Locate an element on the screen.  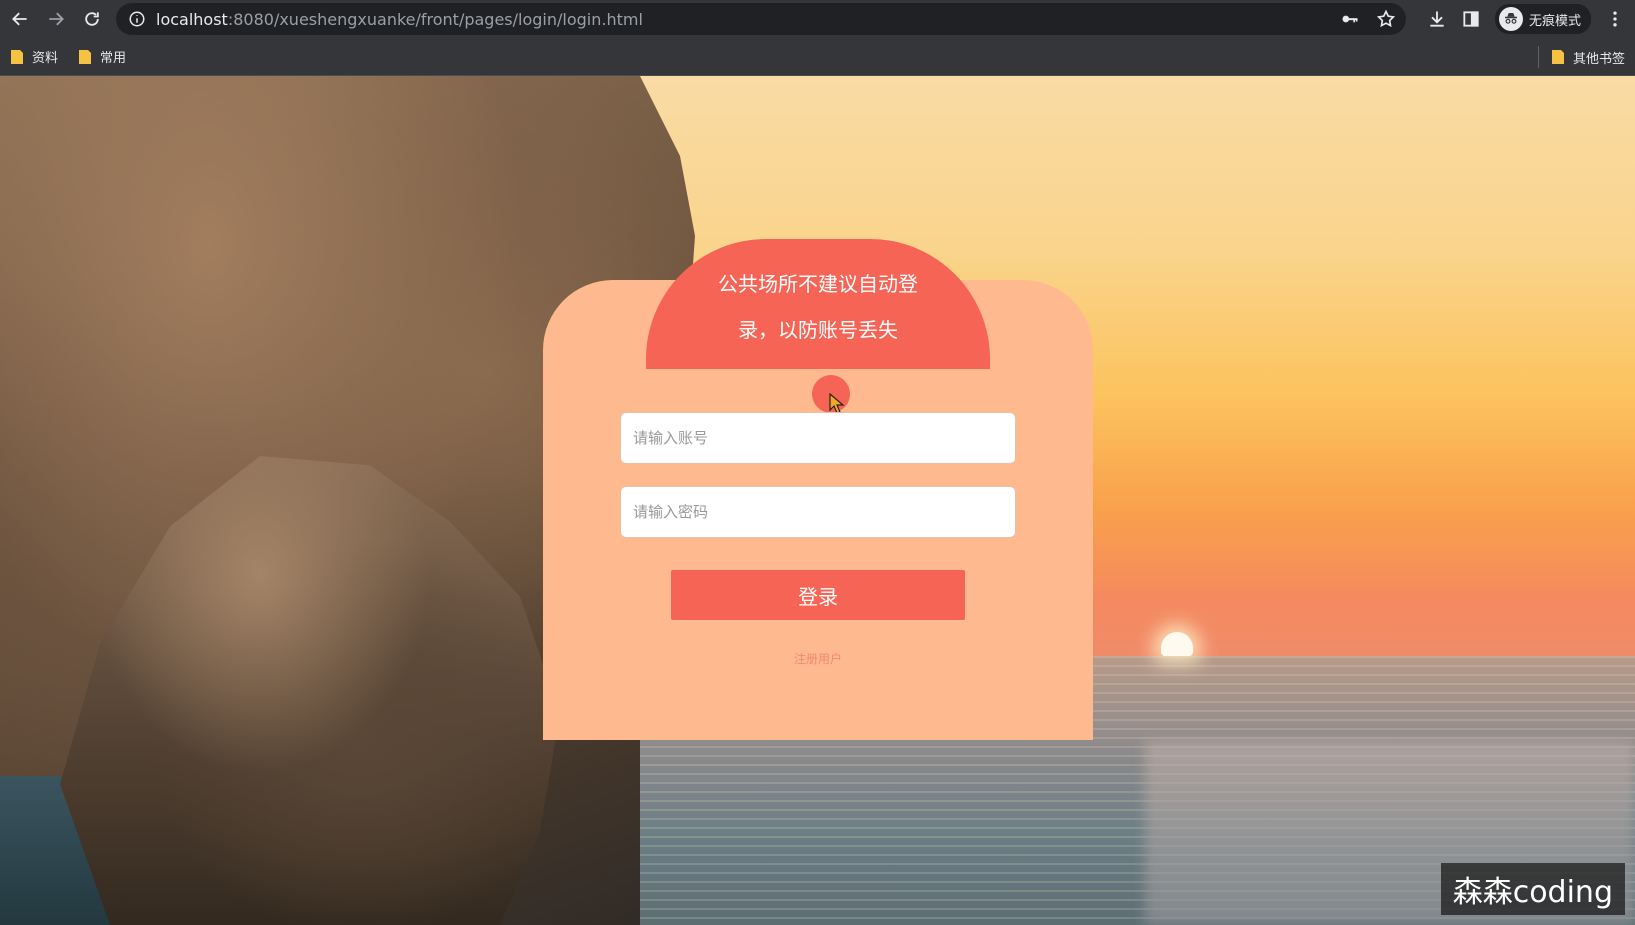
tip-line-2: 录，以防账号丢失 is located at coordinates (818, 330).